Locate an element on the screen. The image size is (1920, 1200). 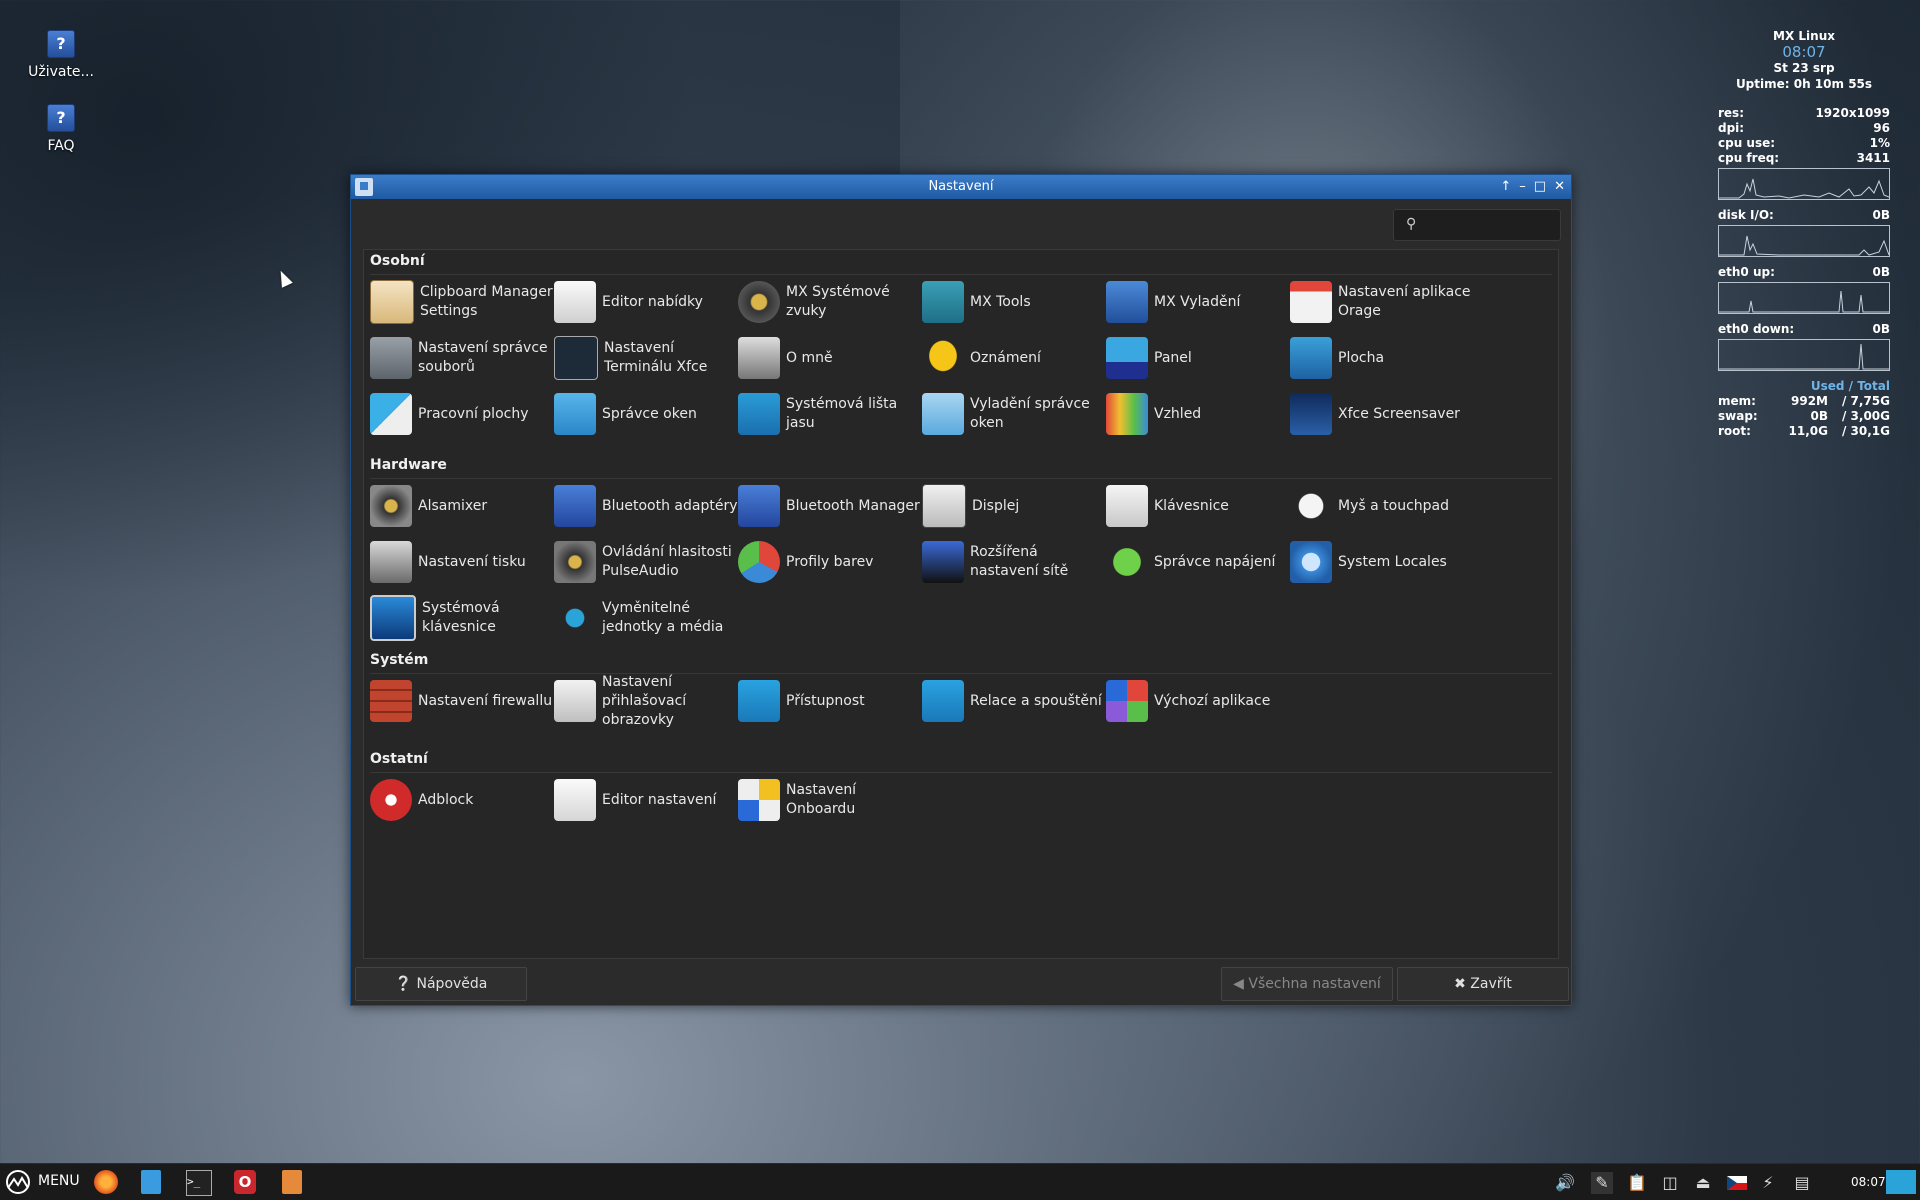
eth-down-graph is located at coordinates (1804, 355).